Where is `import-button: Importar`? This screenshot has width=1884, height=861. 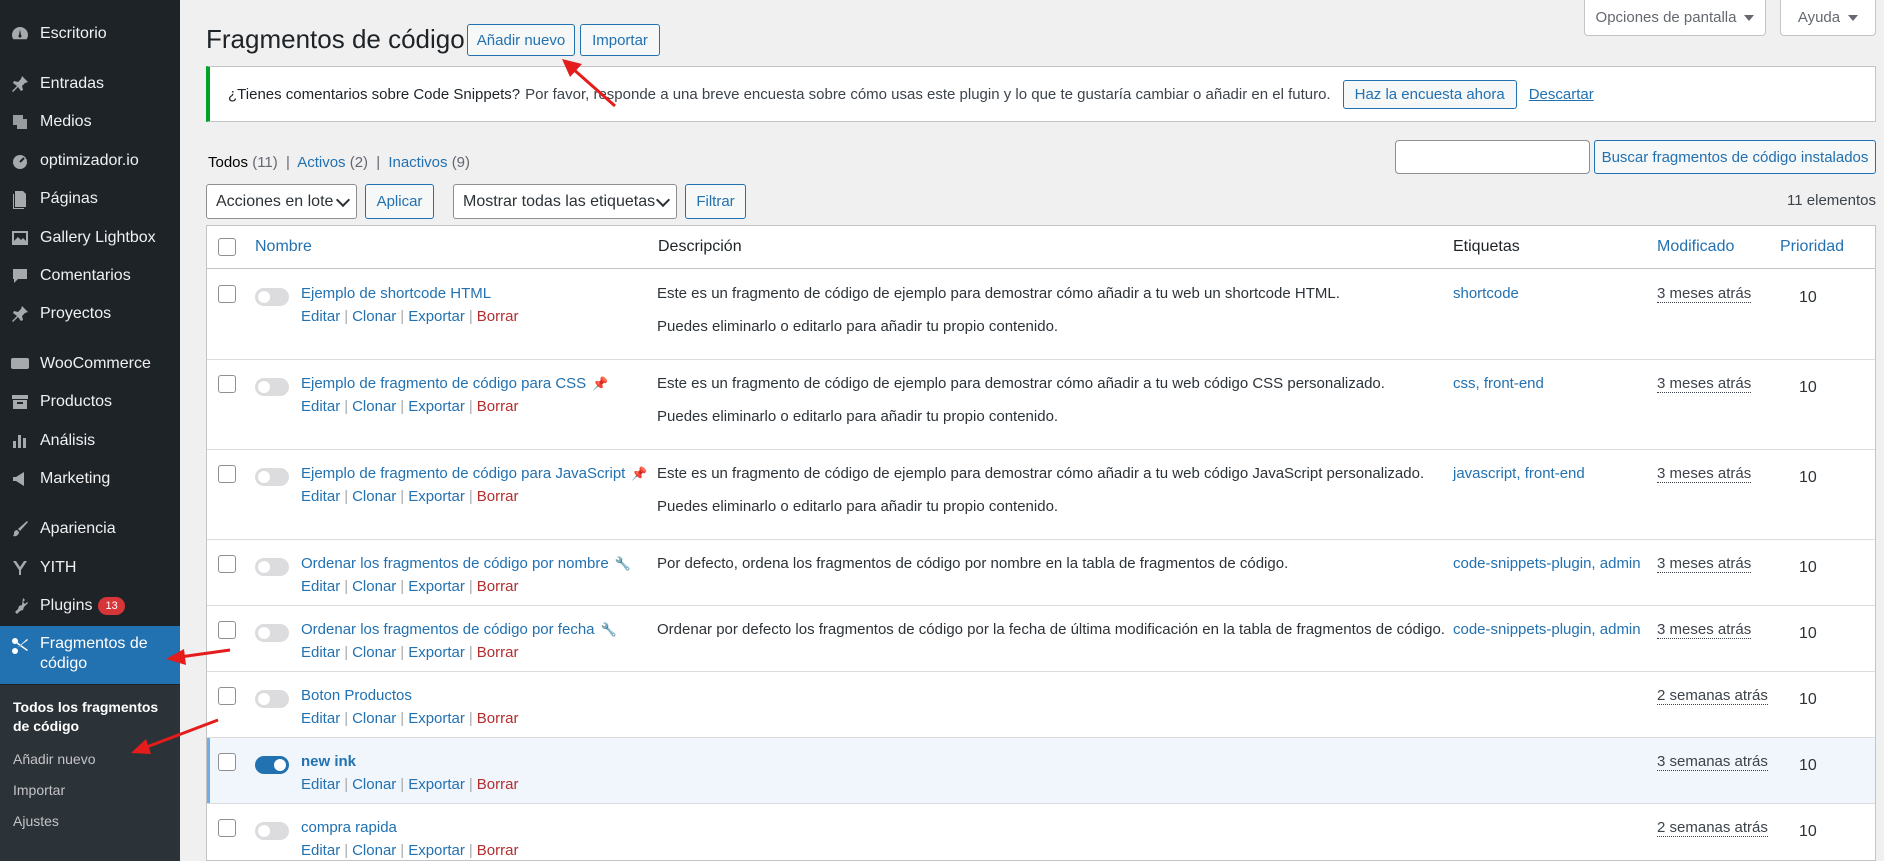 import-button: Importar is located at coordinates (620, 40).